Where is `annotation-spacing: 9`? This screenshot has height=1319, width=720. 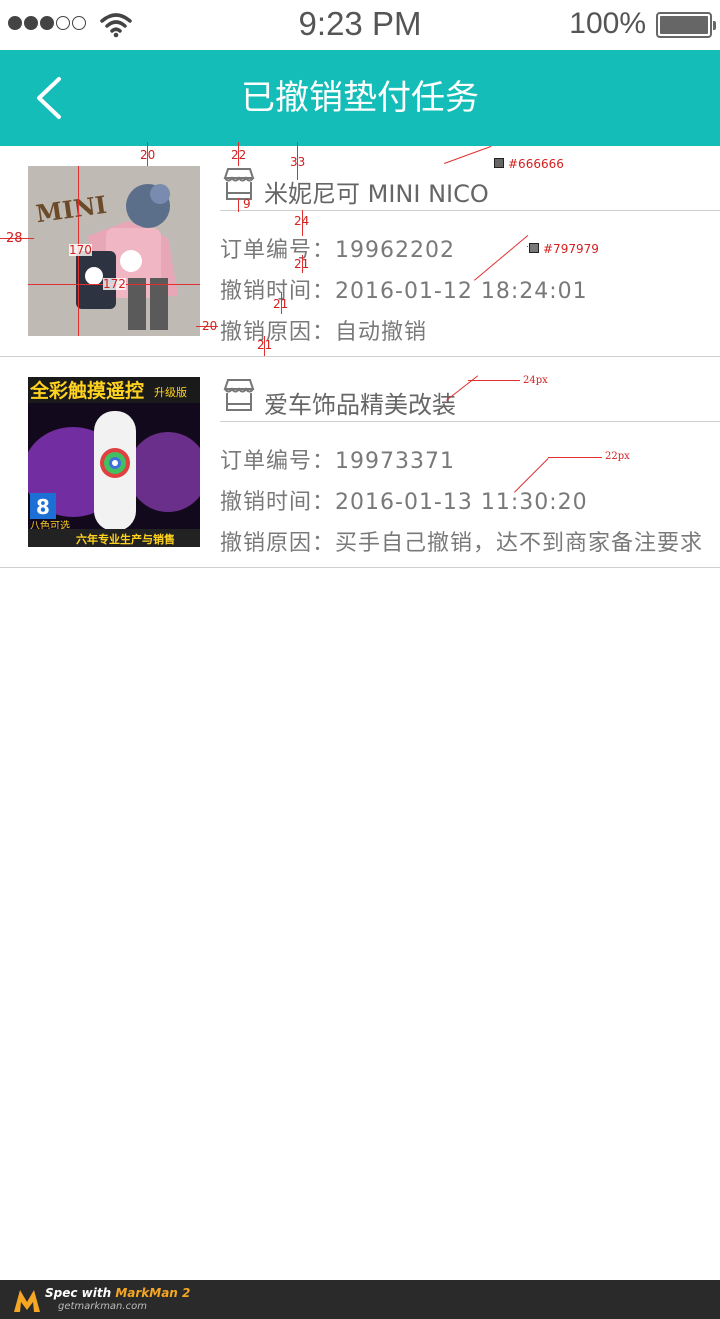 annotation-spacing: 9 is located at coordinates (247, 204).